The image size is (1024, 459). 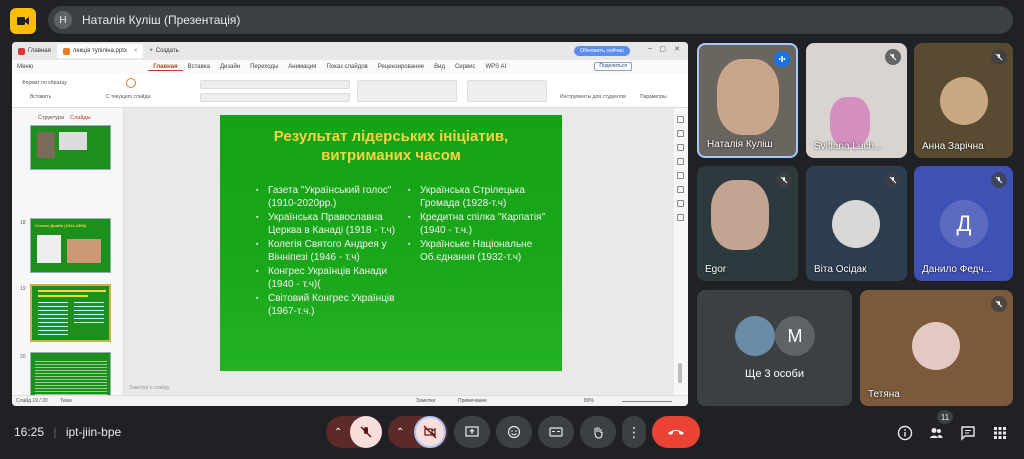 I want to click on thumb-photo, so click(x=49, y=249).